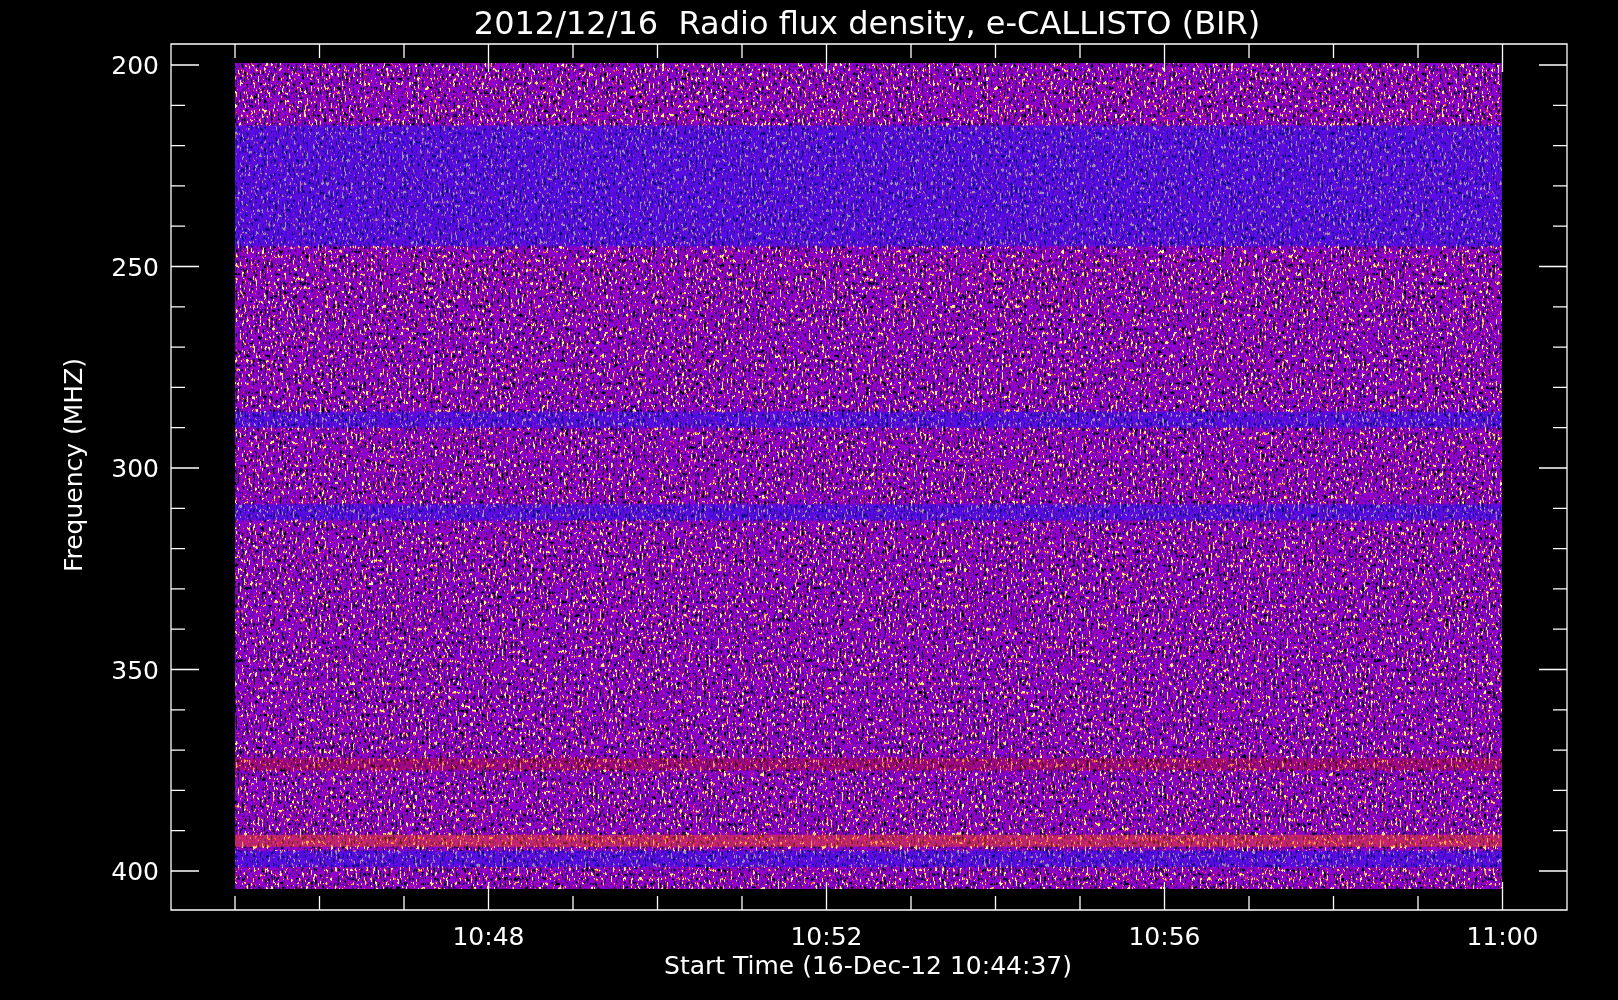 The height and width of the screenshot is (1000, 1618). I want to click on chart-title: 2012/12/16 Radio flux density, e-CALLISTO (BIR), so click(867, 23).